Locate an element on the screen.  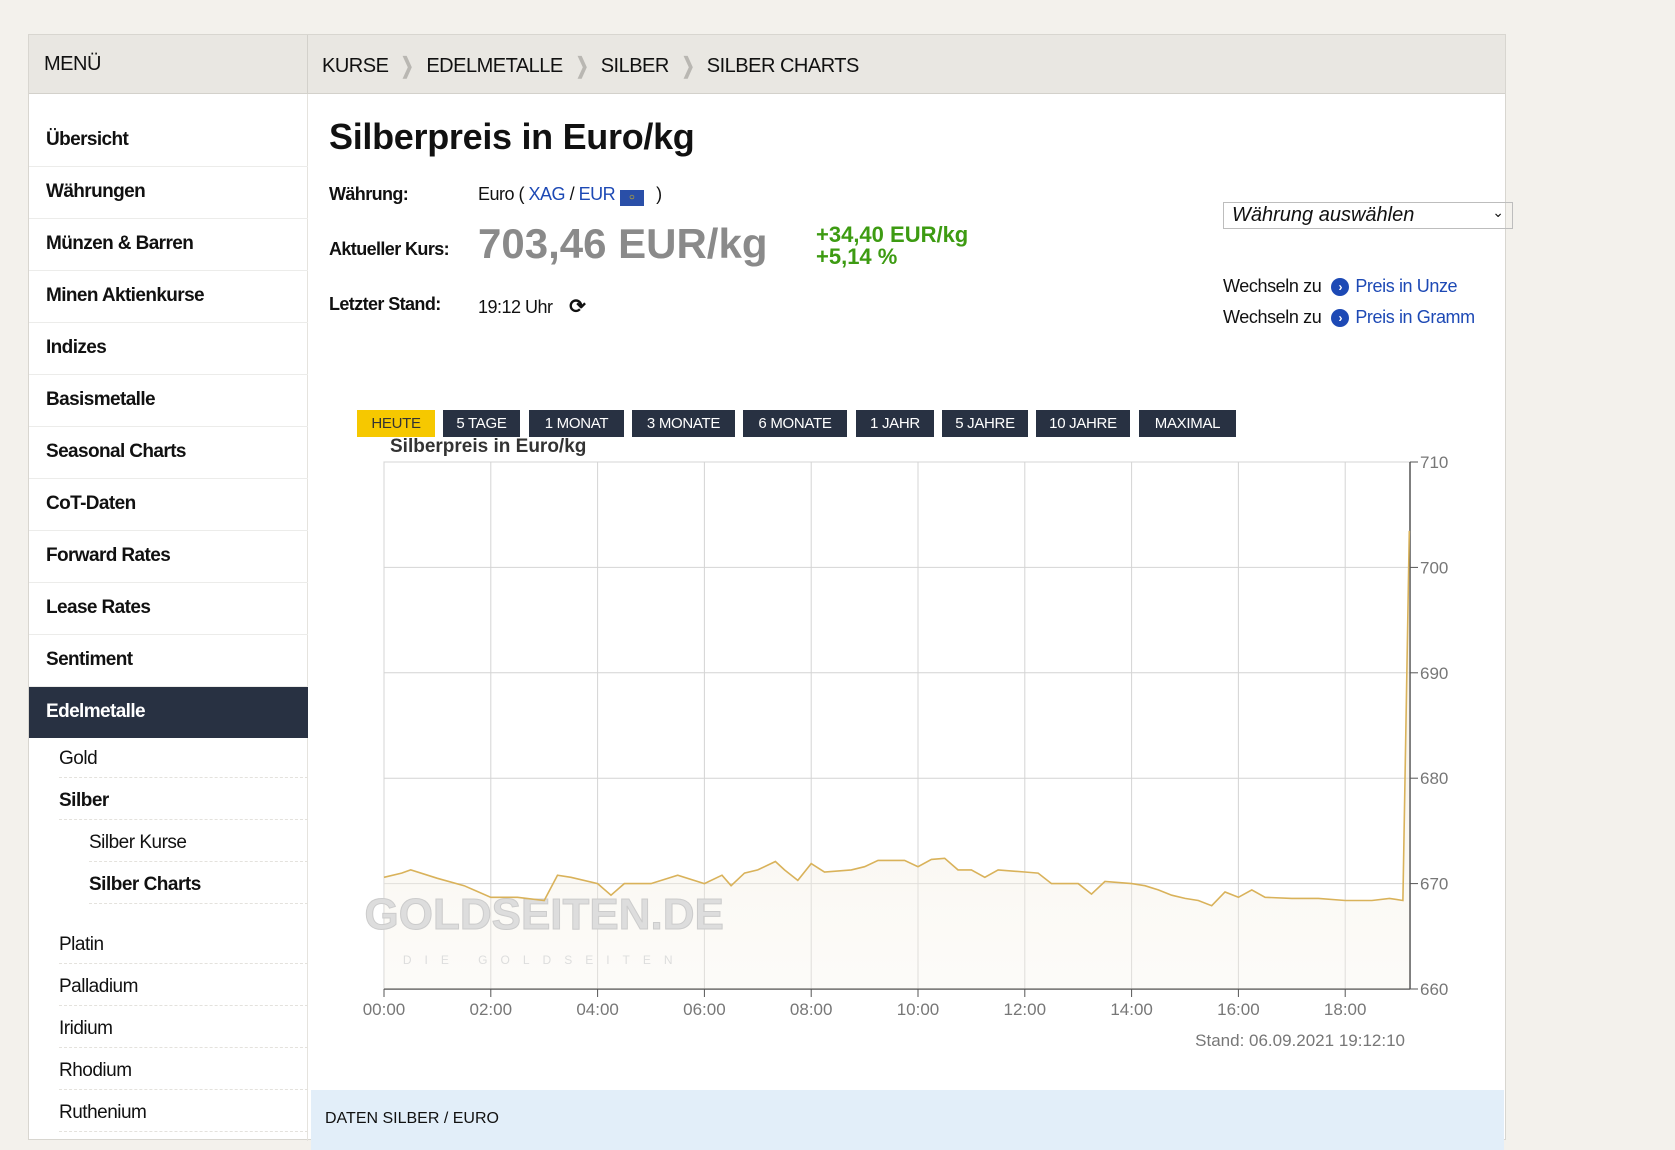
sidebar-sub-silber-charts: Silber Charts is located at coordinates (198, 884).